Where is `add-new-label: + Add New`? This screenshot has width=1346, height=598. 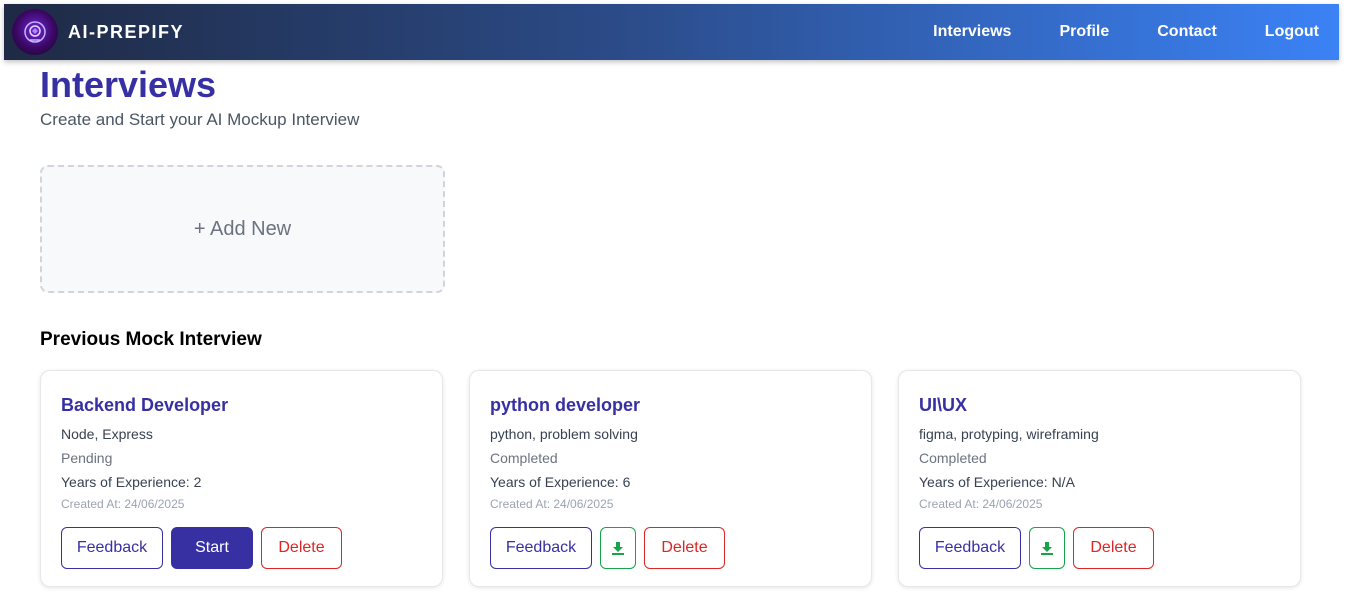 add-new-label: + Add New is located at coordinates (242, 228).